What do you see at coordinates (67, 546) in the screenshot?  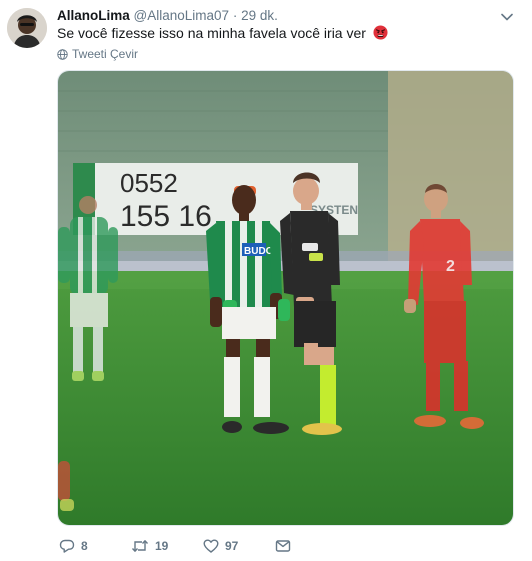 I see `reply-icon` at bounding box center [67, 546].